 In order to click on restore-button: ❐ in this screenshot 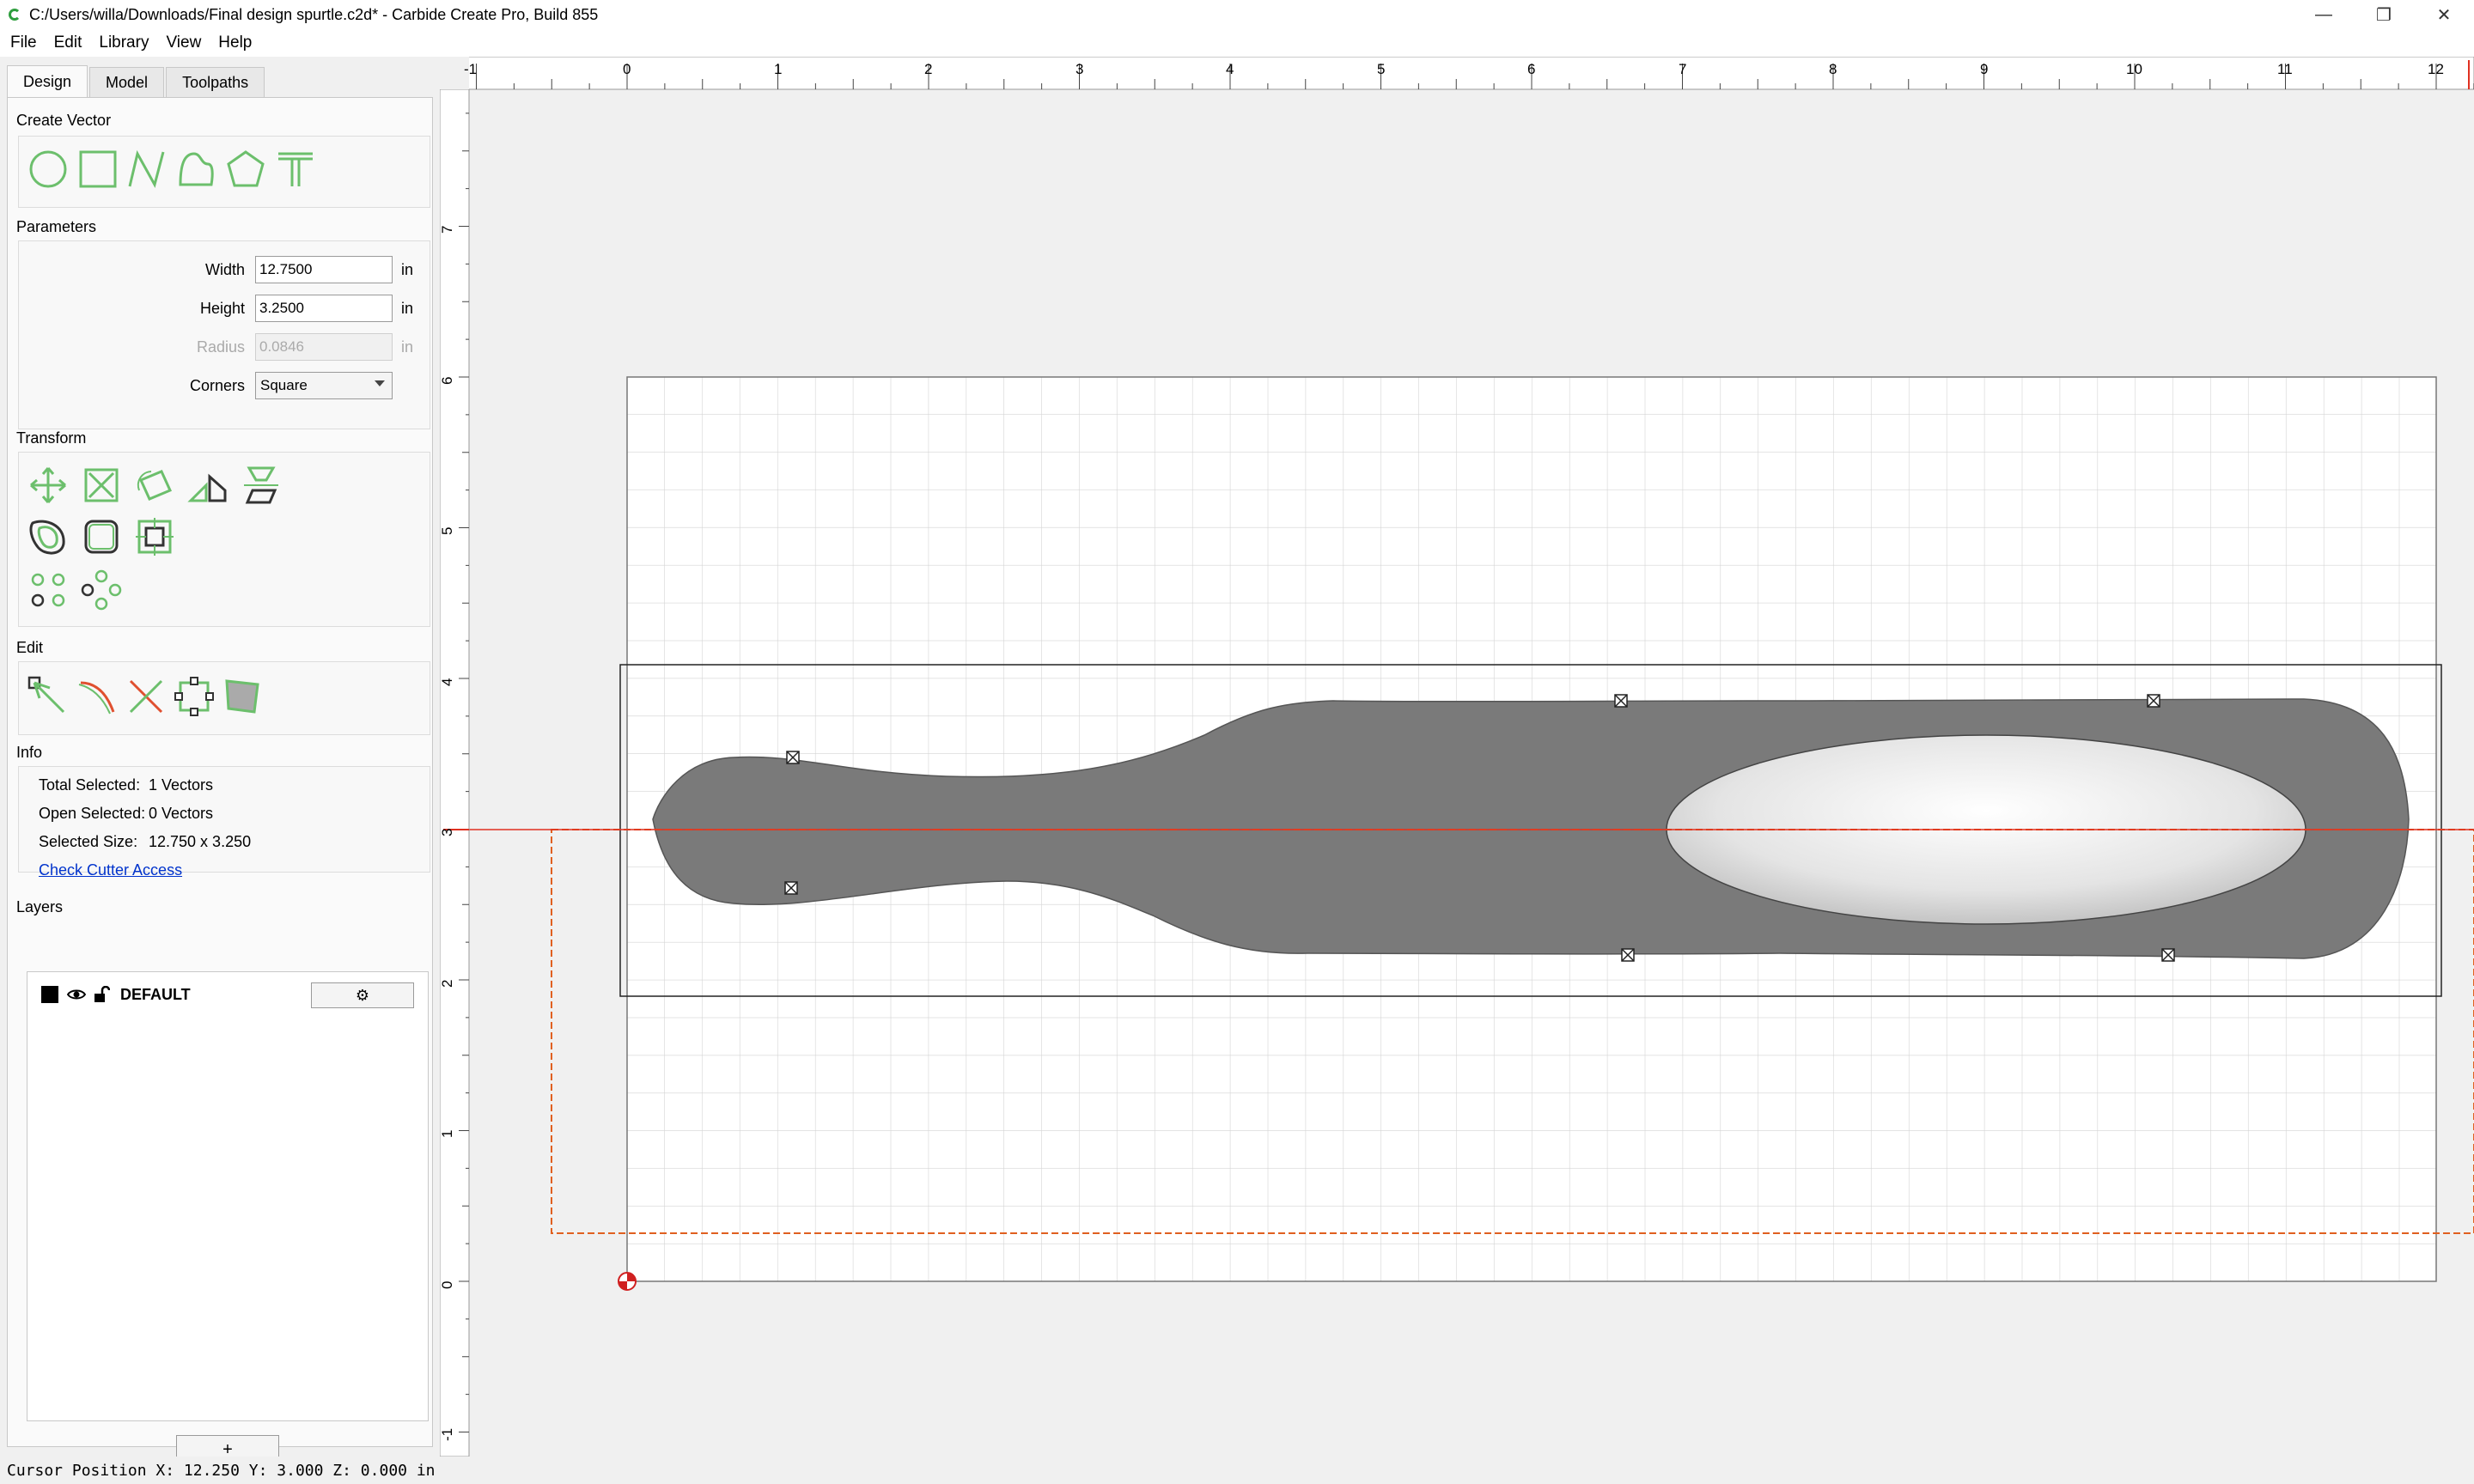, I will do `click(2384, 15)`.